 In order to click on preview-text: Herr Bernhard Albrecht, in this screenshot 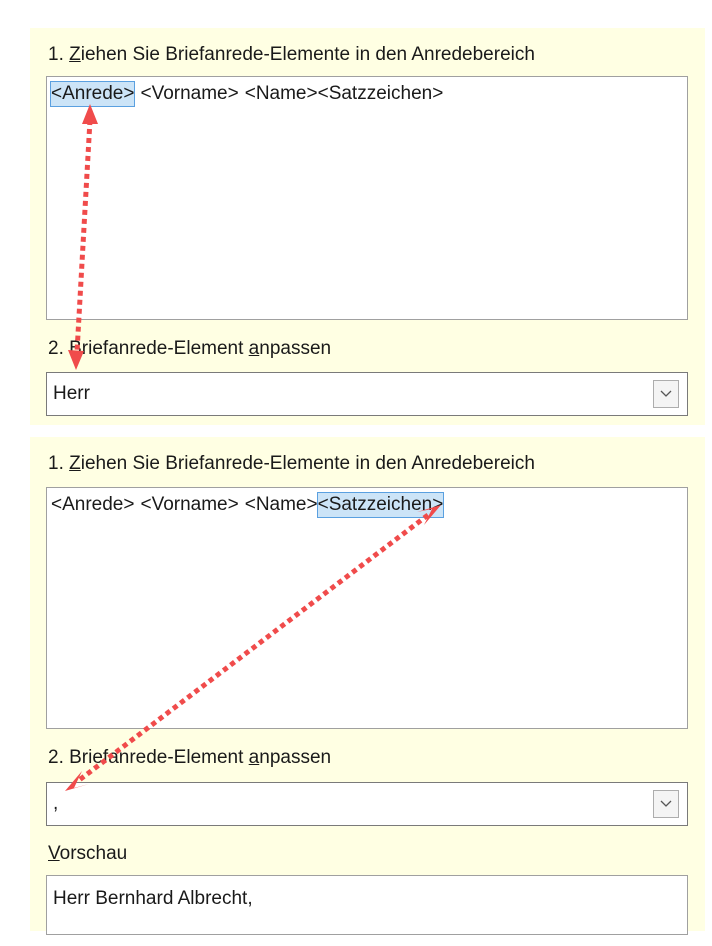, I will do `click(153, 898)`.